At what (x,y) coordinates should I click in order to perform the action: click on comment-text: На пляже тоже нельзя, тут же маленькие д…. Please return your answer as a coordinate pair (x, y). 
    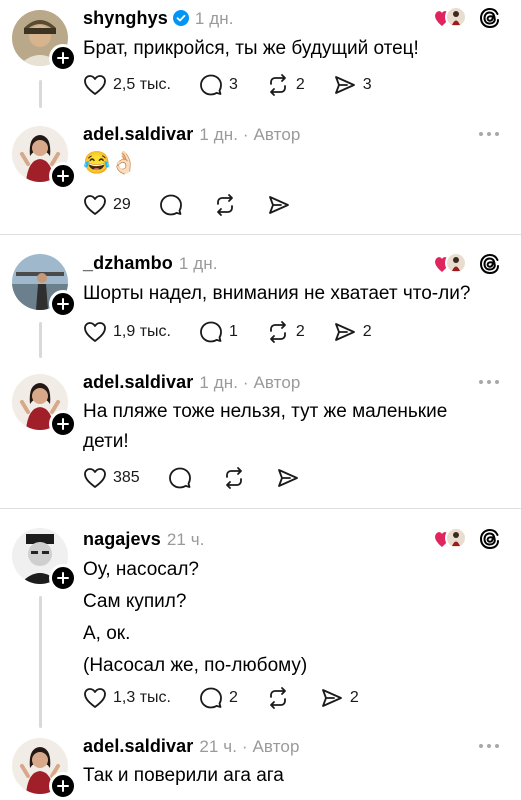
    Looking at the image, I should click on (265, 427).